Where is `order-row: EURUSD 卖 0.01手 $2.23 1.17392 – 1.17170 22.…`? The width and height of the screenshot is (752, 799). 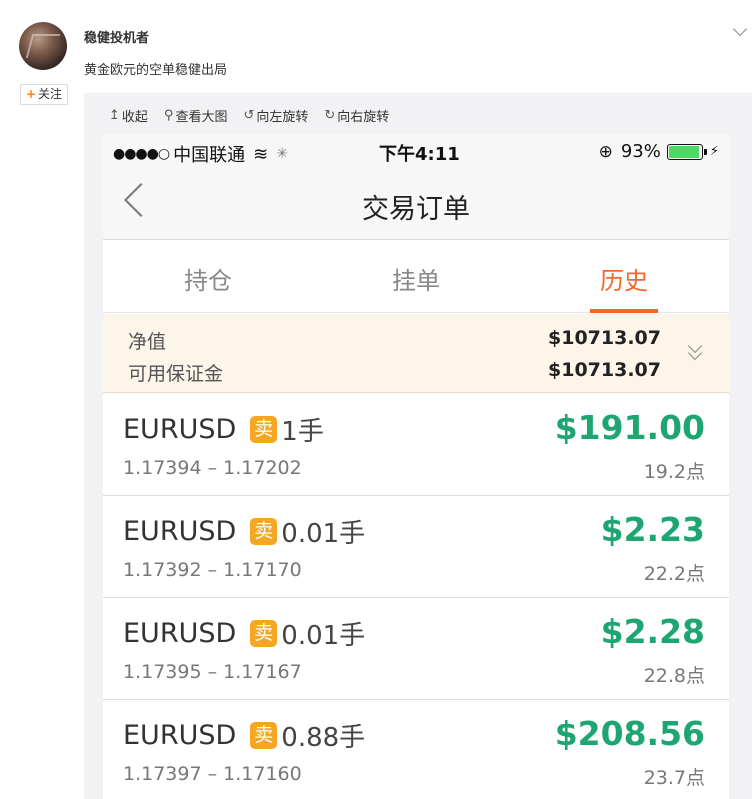
order-row: EURUSD 卖 0.01手 $2.23 1.17392 – 1.17170 22.… is located at coordinates (416, 547).